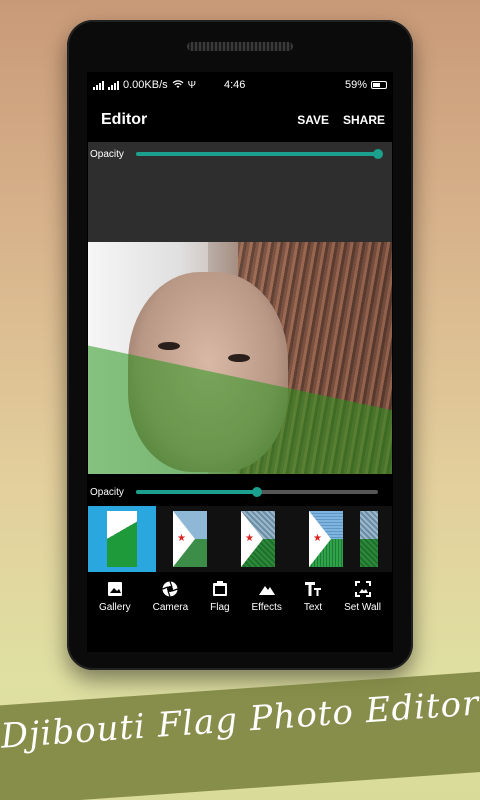 This screenshot has width=480, height=800. I want to click on signal-icon, so click(98, 85).